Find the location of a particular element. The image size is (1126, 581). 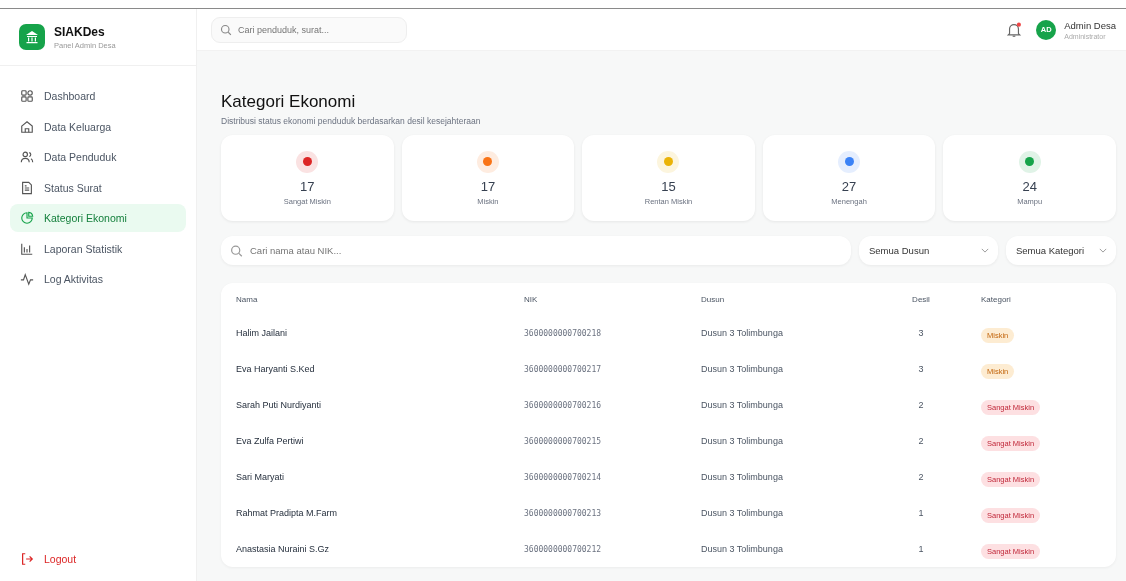

bar-chart-icon is located at coordinates (27, 248).